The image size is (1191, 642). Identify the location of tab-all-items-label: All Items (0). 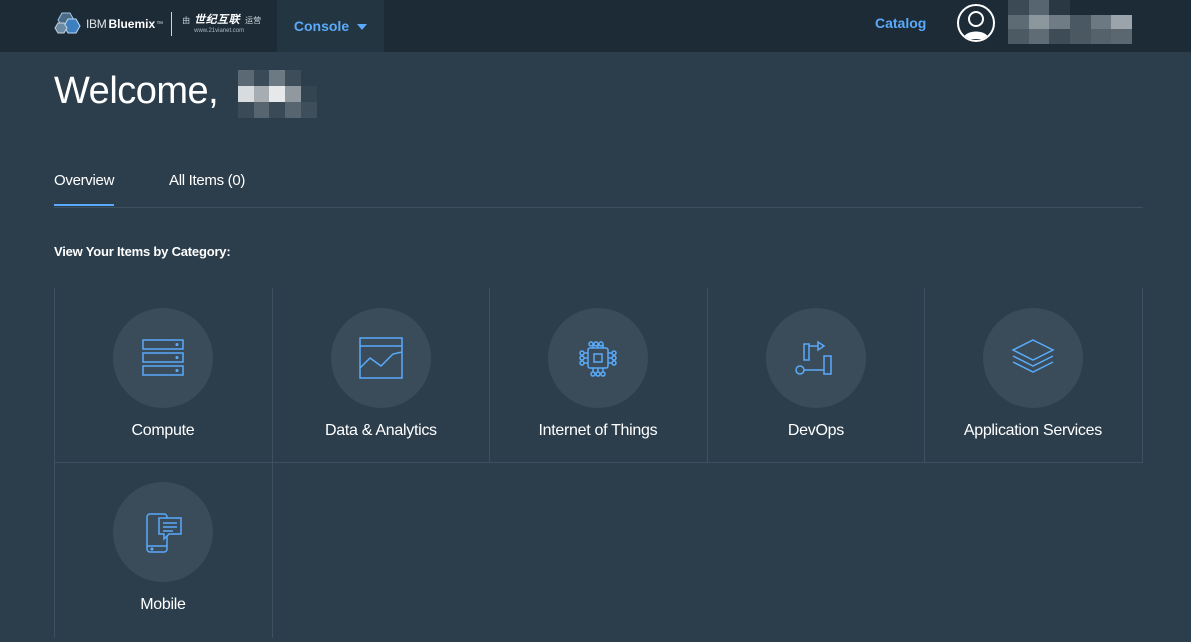
(207, 180).